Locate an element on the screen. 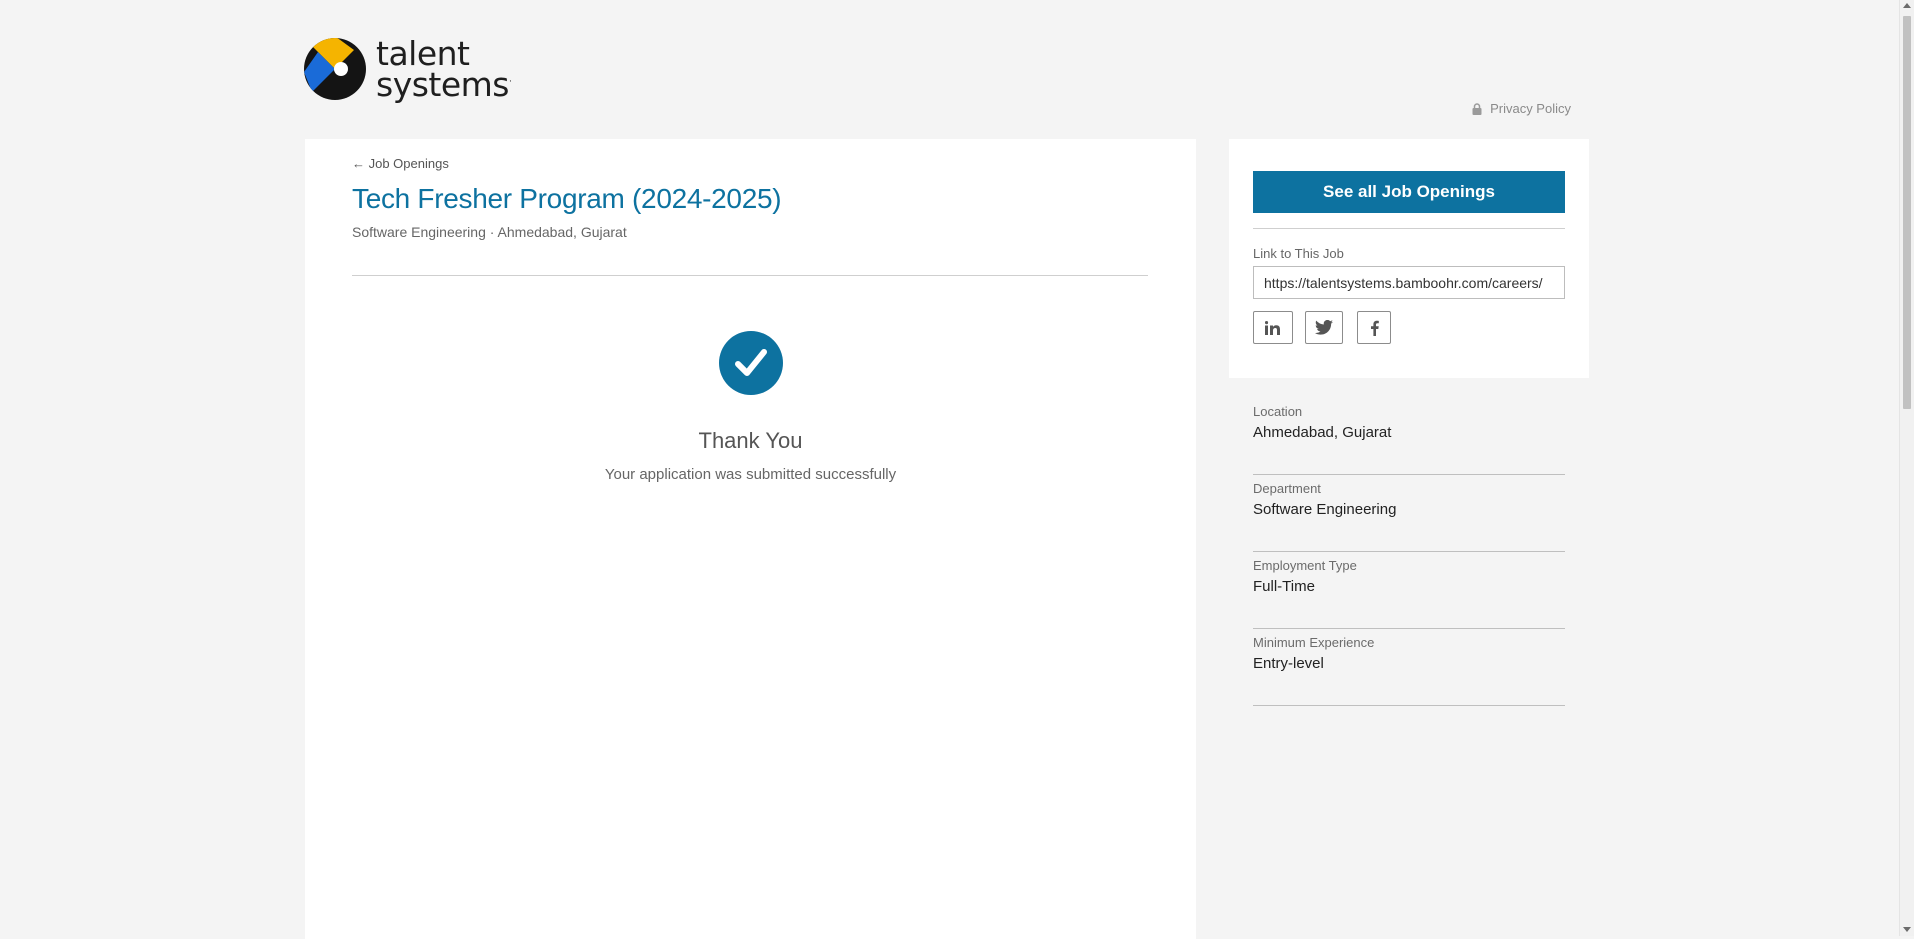 The image size is (1914, 939). detail-department: Department Software Engineering is located at coordinates (1409, 513).